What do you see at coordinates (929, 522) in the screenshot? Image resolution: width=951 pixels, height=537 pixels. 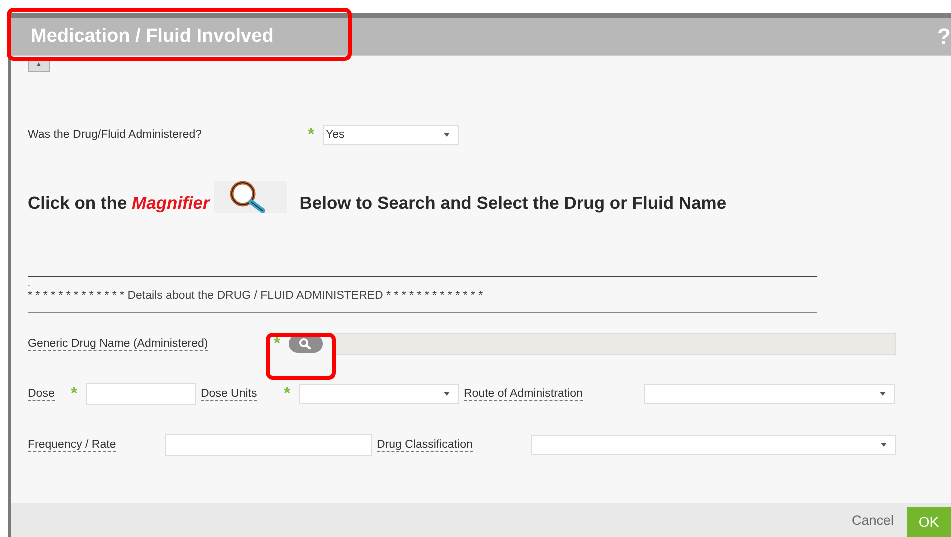 I see `ok-button: OK` at bounding box center [929, 522].